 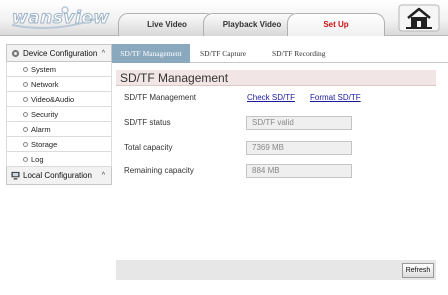 I want to click on remaining-capacity-field: 884 MB, so click(x=299, y=171).